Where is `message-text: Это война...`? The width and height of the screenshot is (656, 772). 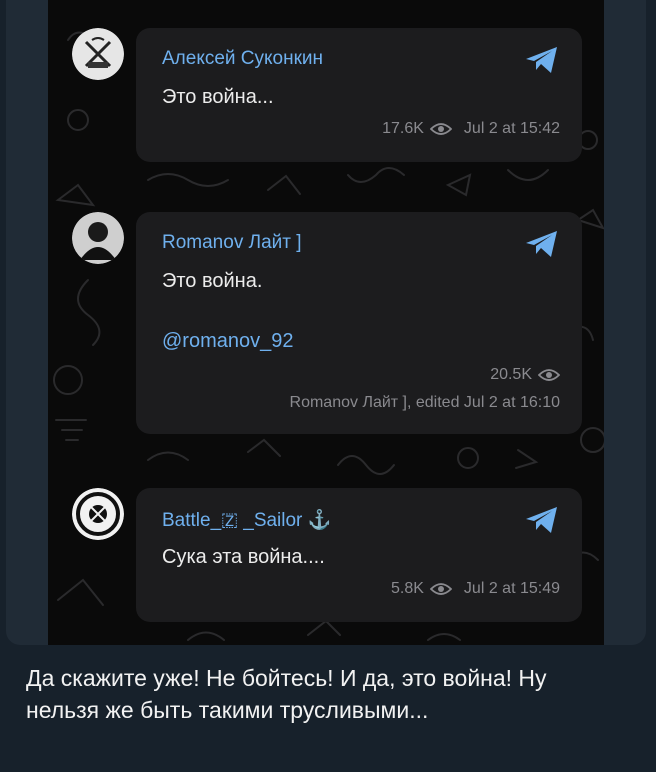 message-text: Это война... is located at coordinates (218, 97).